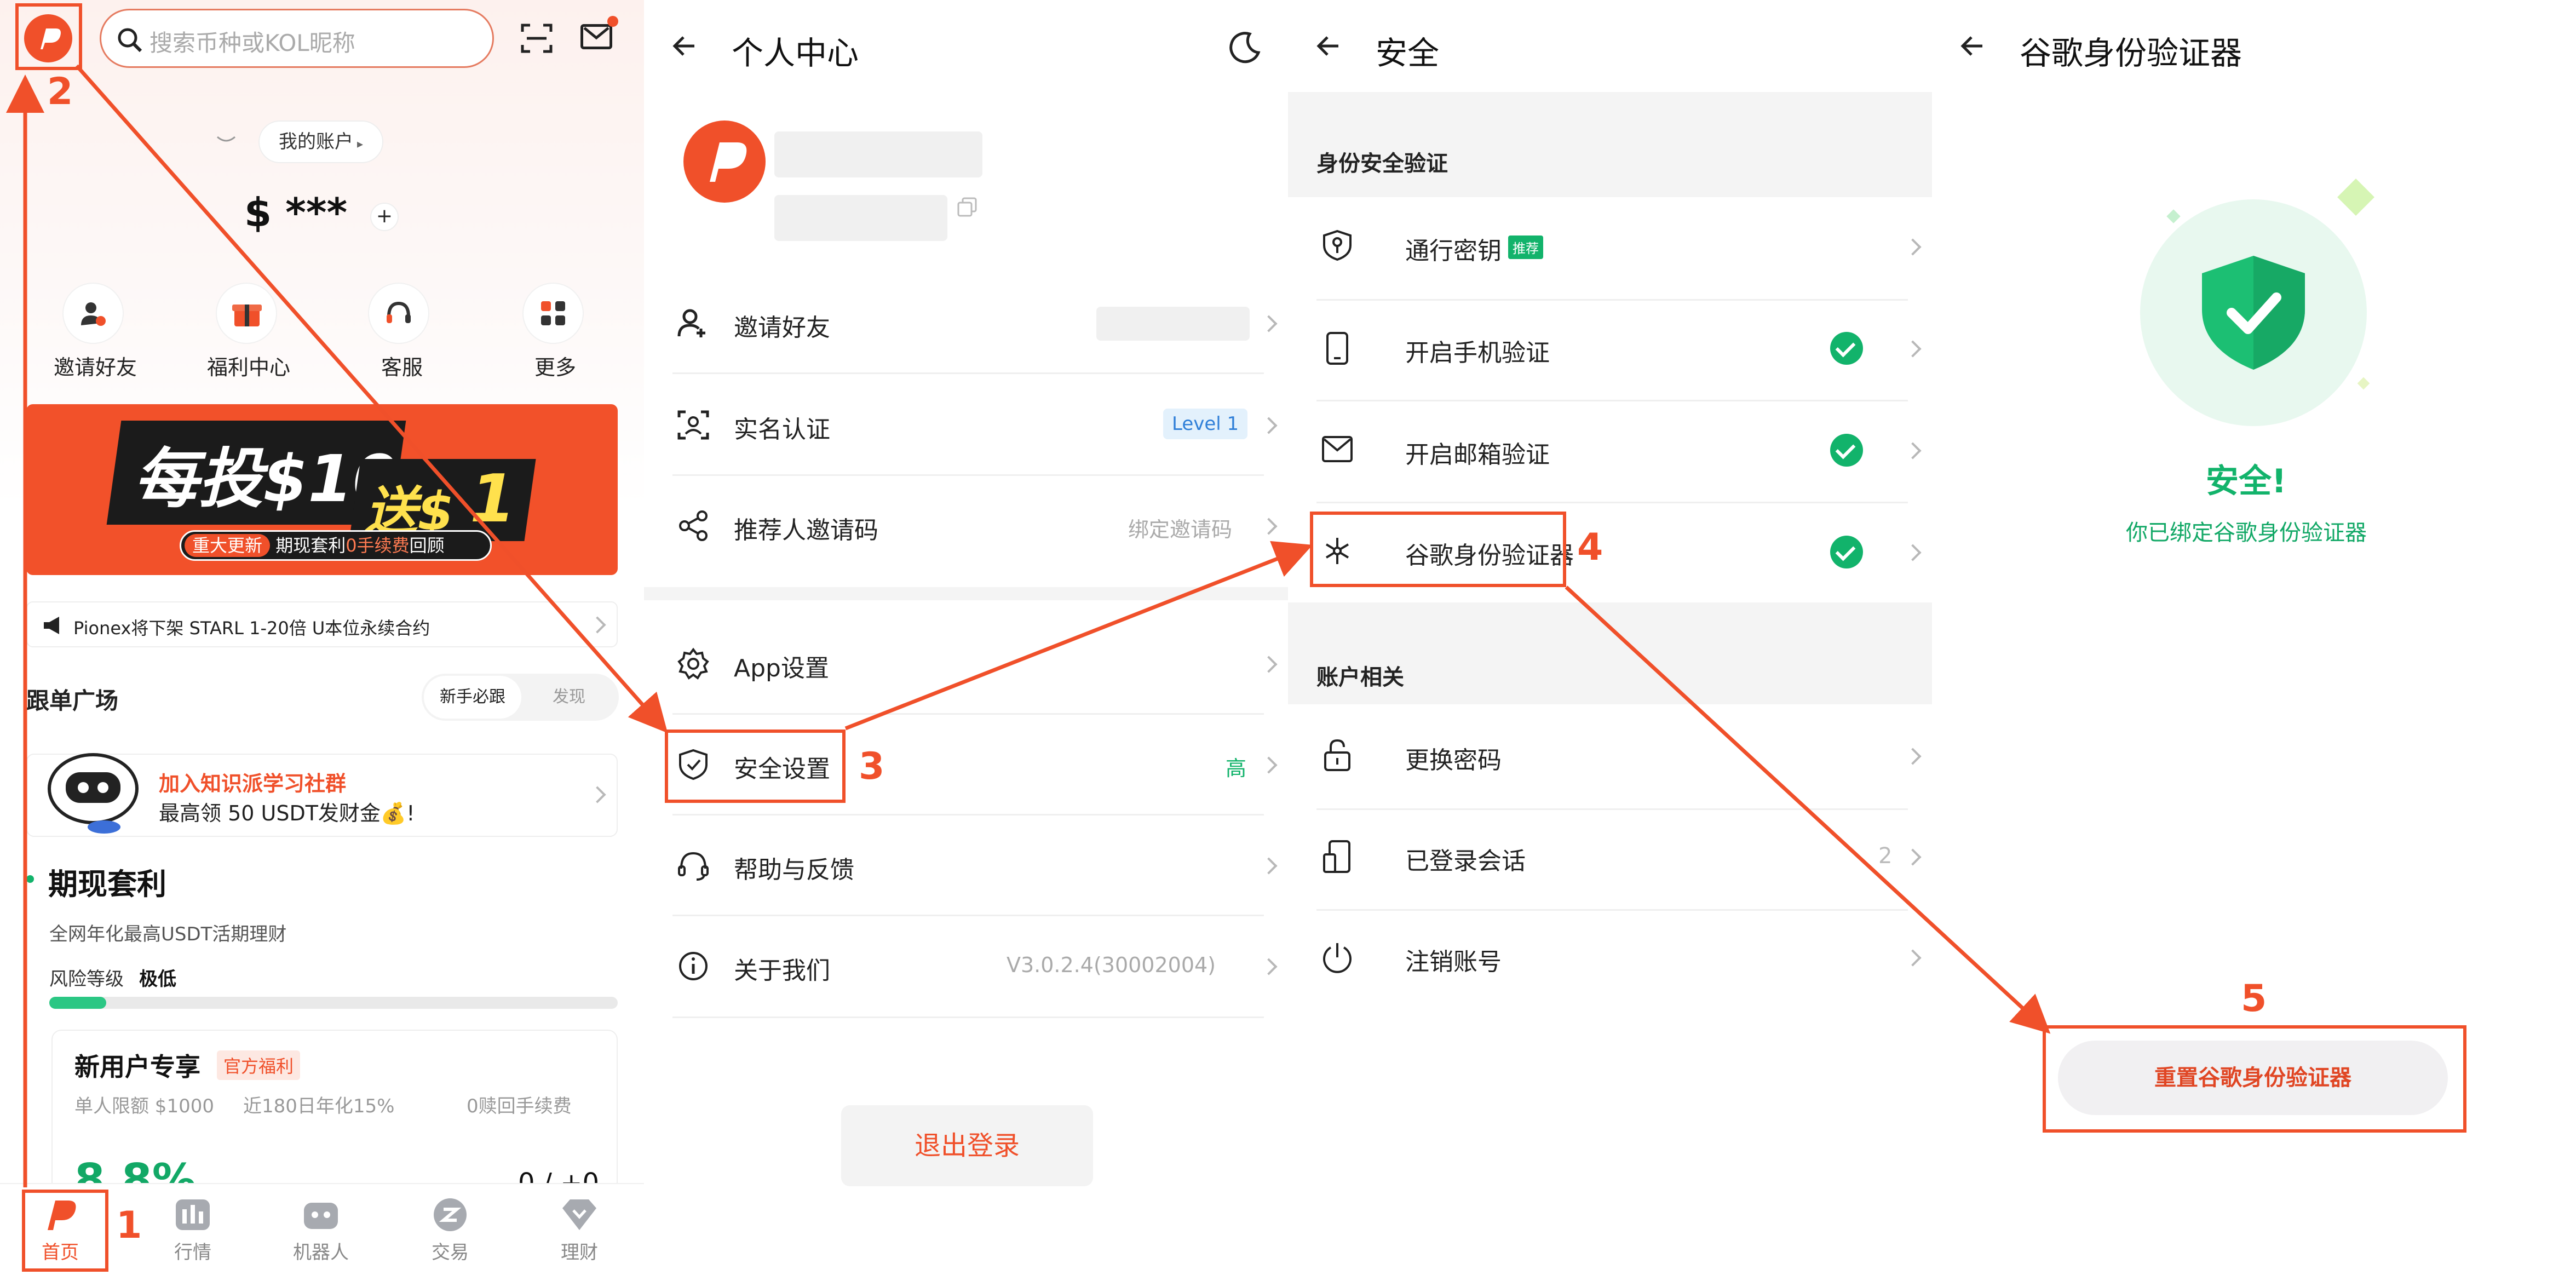 This screenshot has height=1275, width=2576. Describe the element at coordinates (1078, 636) in the screenshot. I see `arrow-security-to-gauth` at that location.